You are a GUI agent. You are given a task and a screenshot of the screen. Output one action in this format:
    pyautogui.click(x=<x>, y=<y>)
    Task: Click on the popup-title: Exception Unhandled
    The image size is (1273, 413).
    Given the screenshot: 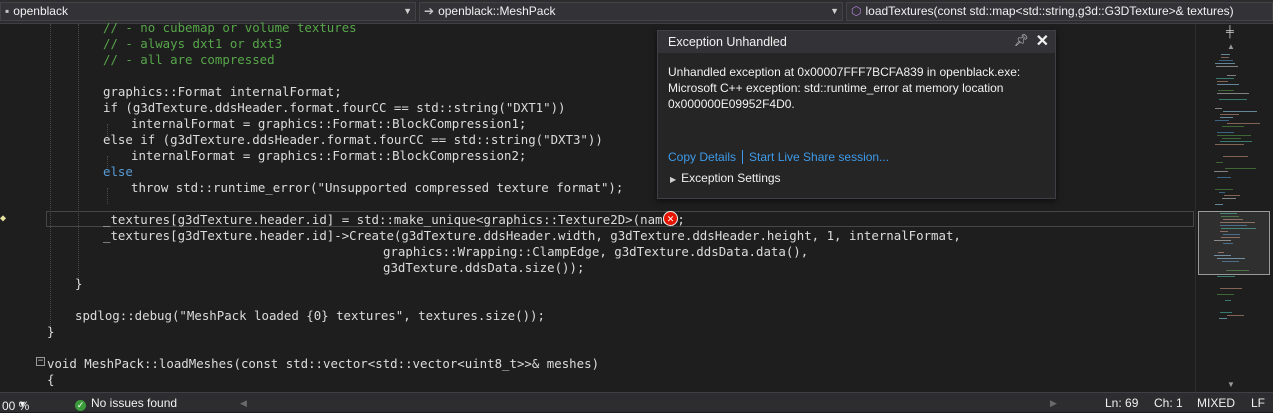 What is the action you would take?
    pyautogui.click(x=727, y=42)
    